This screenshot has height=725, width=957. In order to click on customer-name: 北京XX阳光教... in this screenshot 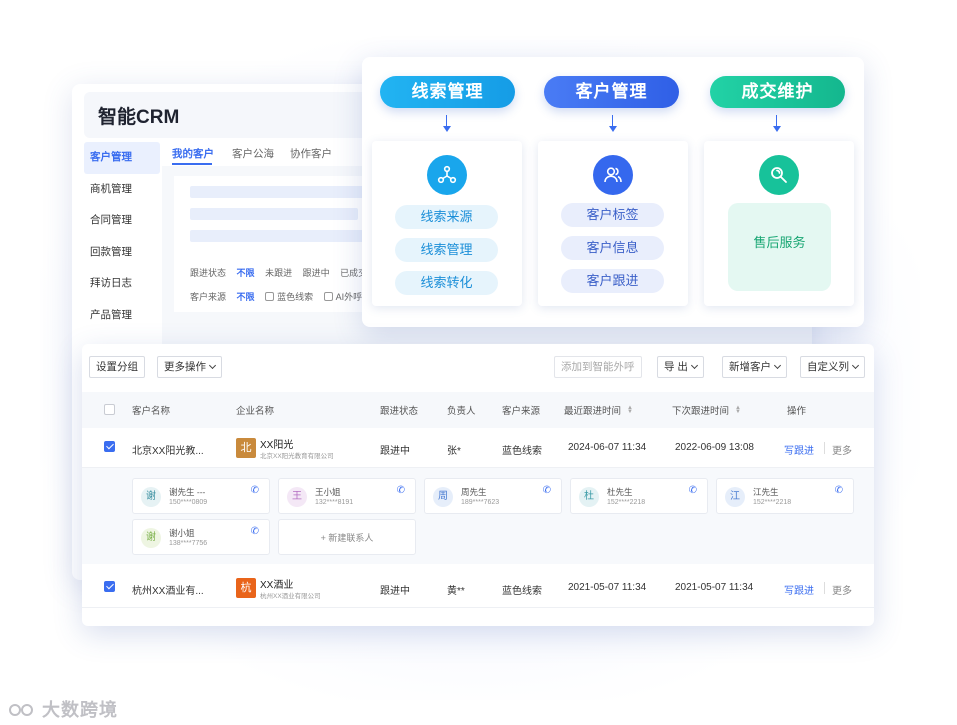, I will do `click(168, 449)`.